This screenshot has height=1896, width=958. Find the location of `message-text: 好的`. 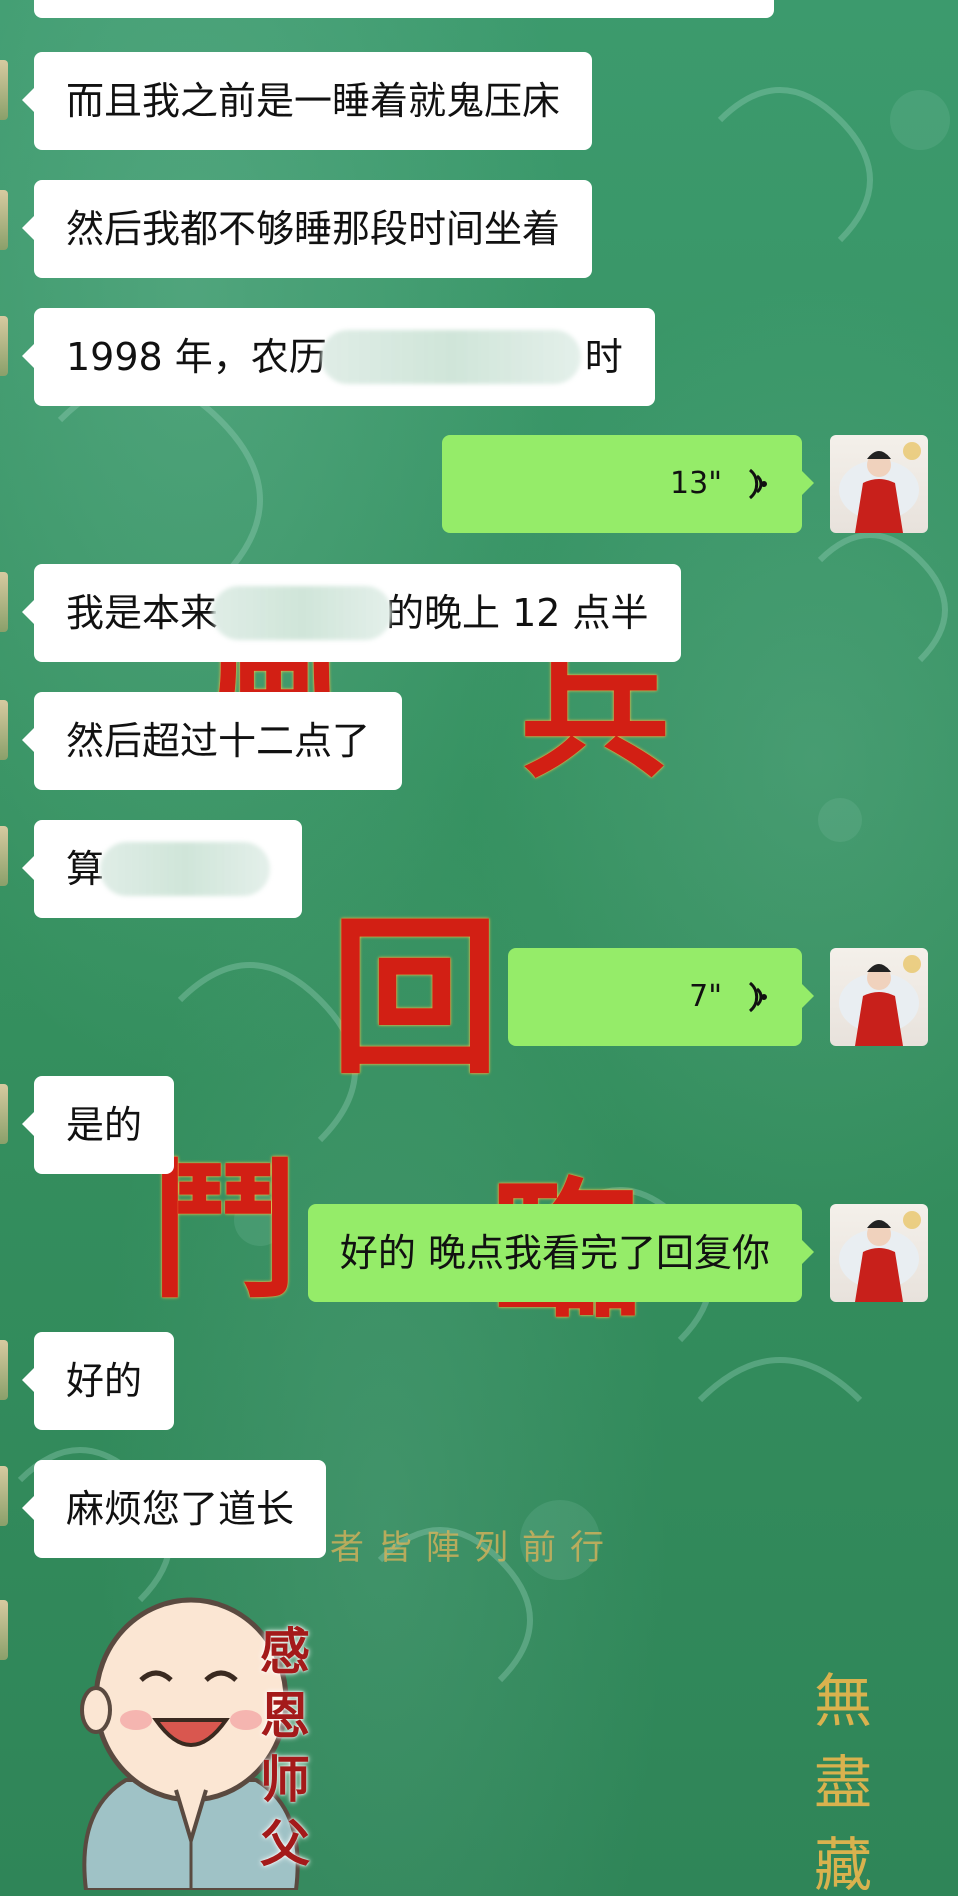

message-text: 好的 is located at coordinates (104, 1381).